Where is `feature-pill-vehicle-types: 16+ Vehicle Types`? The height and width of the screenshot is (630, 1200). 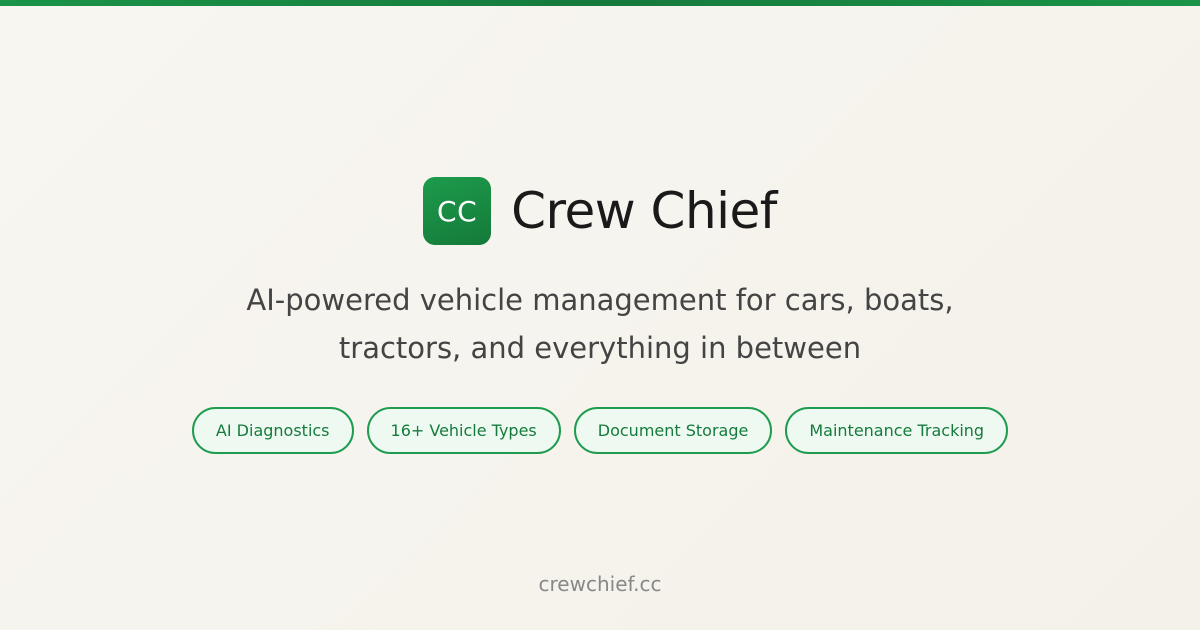 feature-pill-vehicle-types: 16+ Vehicle Types is located at coordinates (463, 430).